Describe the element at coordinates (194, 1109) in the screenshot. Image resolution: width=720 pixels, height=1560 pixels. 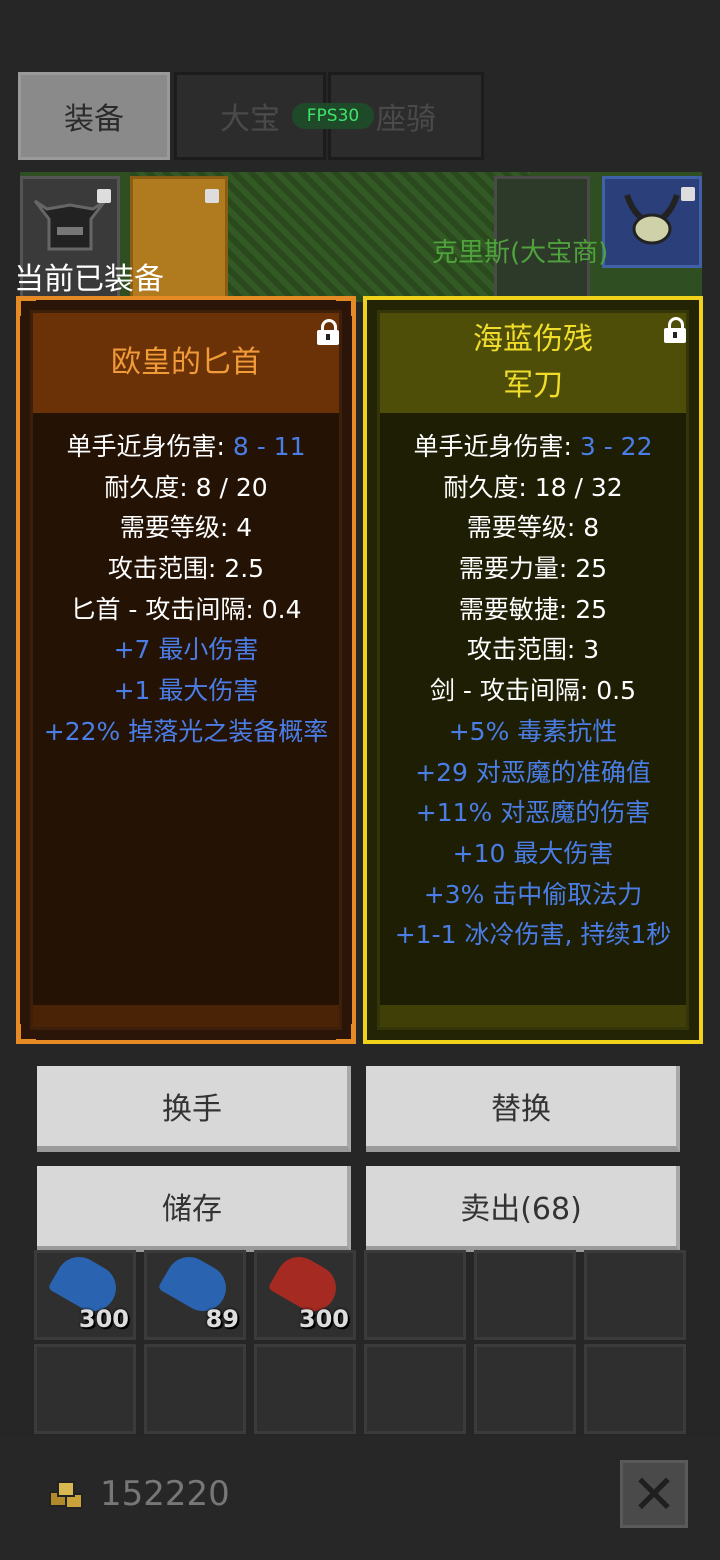
I see `swap-hand-button: 换手` at that location.